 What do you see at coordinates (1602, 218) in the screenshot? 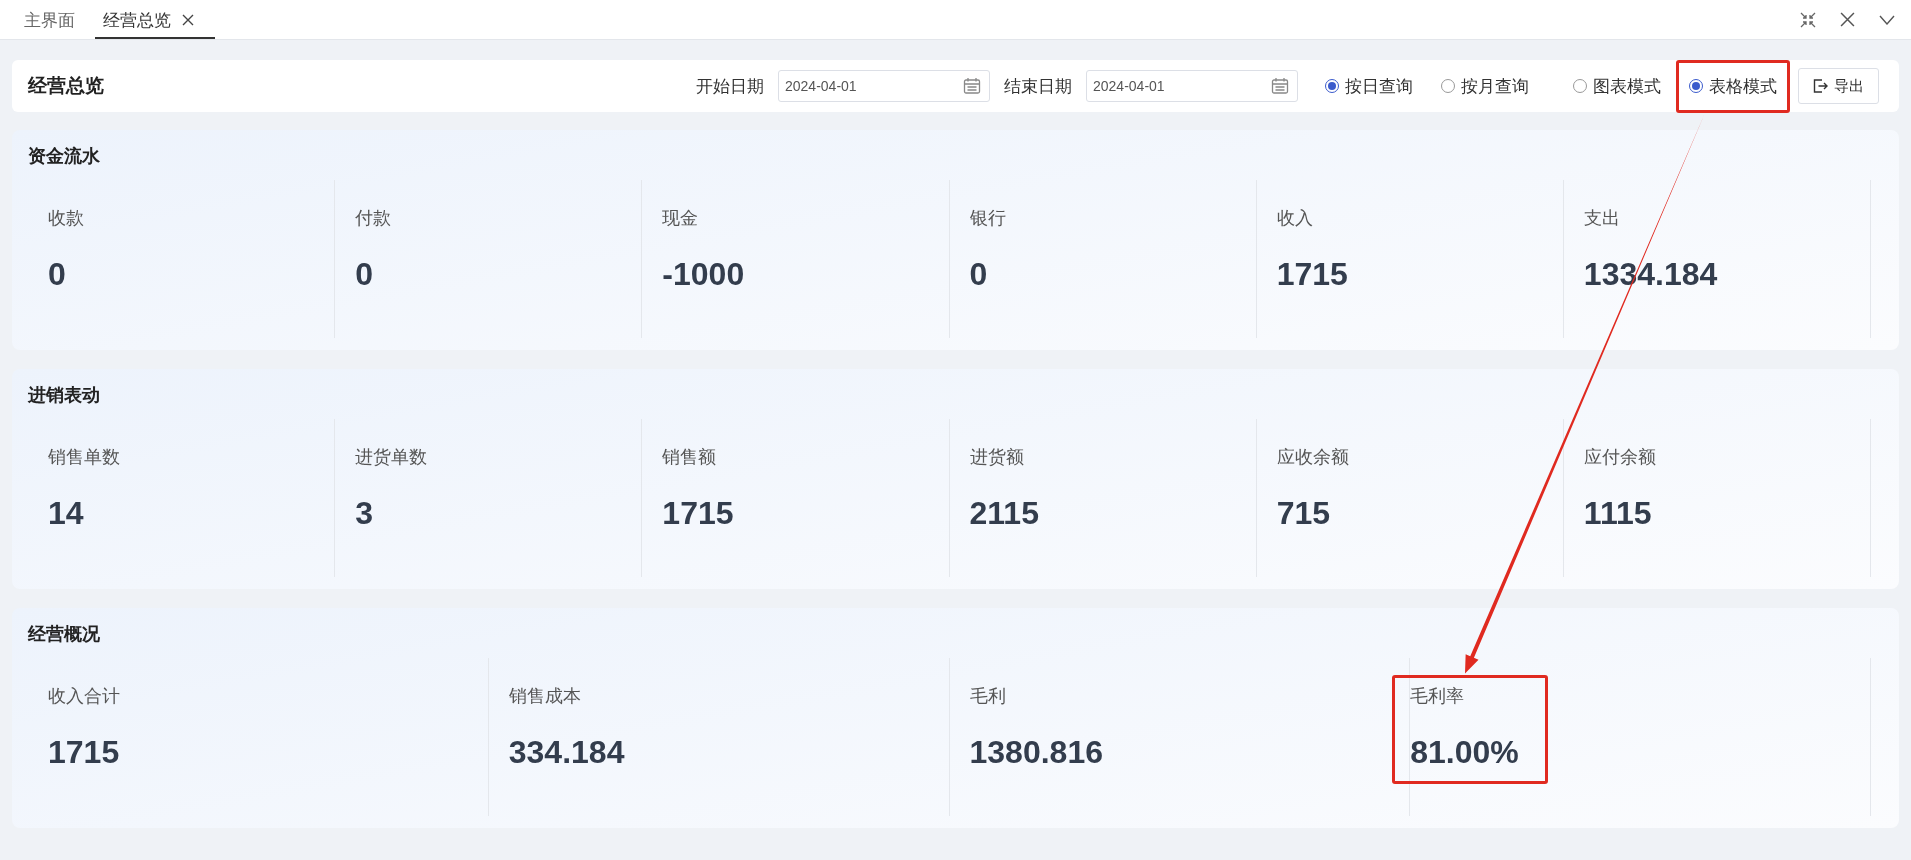
I see `stat-label: 支出` at bounding box center [1602, 218].